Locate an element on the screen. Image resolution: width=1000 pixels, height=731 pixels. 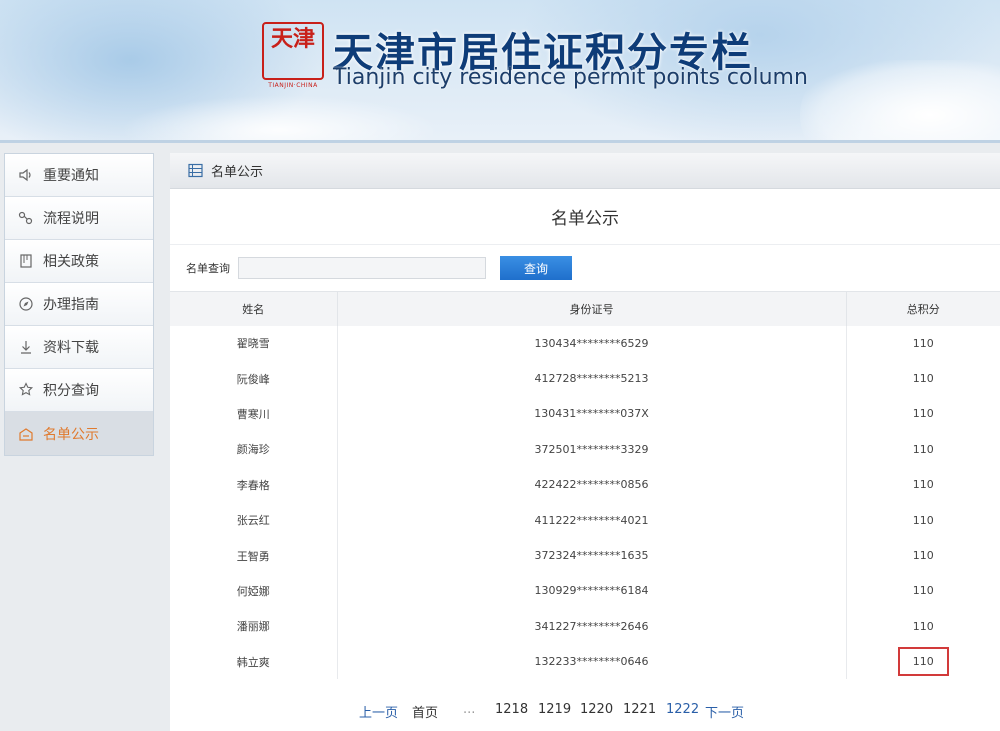
sidebar-item-label: 流程说明 is located at coordinates (71, 219).